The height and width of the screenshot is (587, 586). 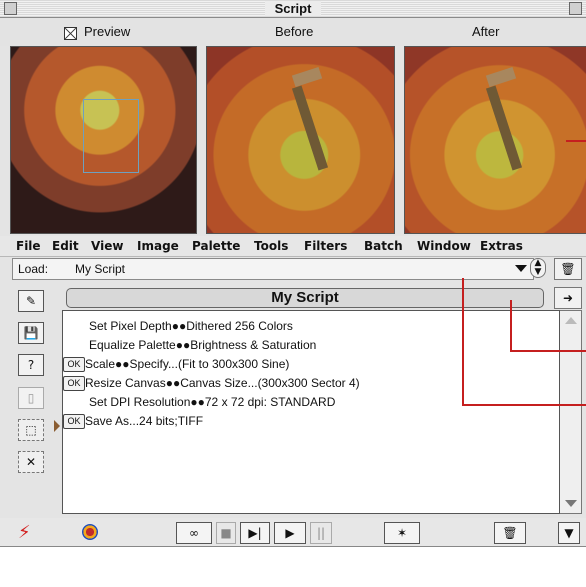 I want to click on save-icon: 💾, so click(x=31, y=333).